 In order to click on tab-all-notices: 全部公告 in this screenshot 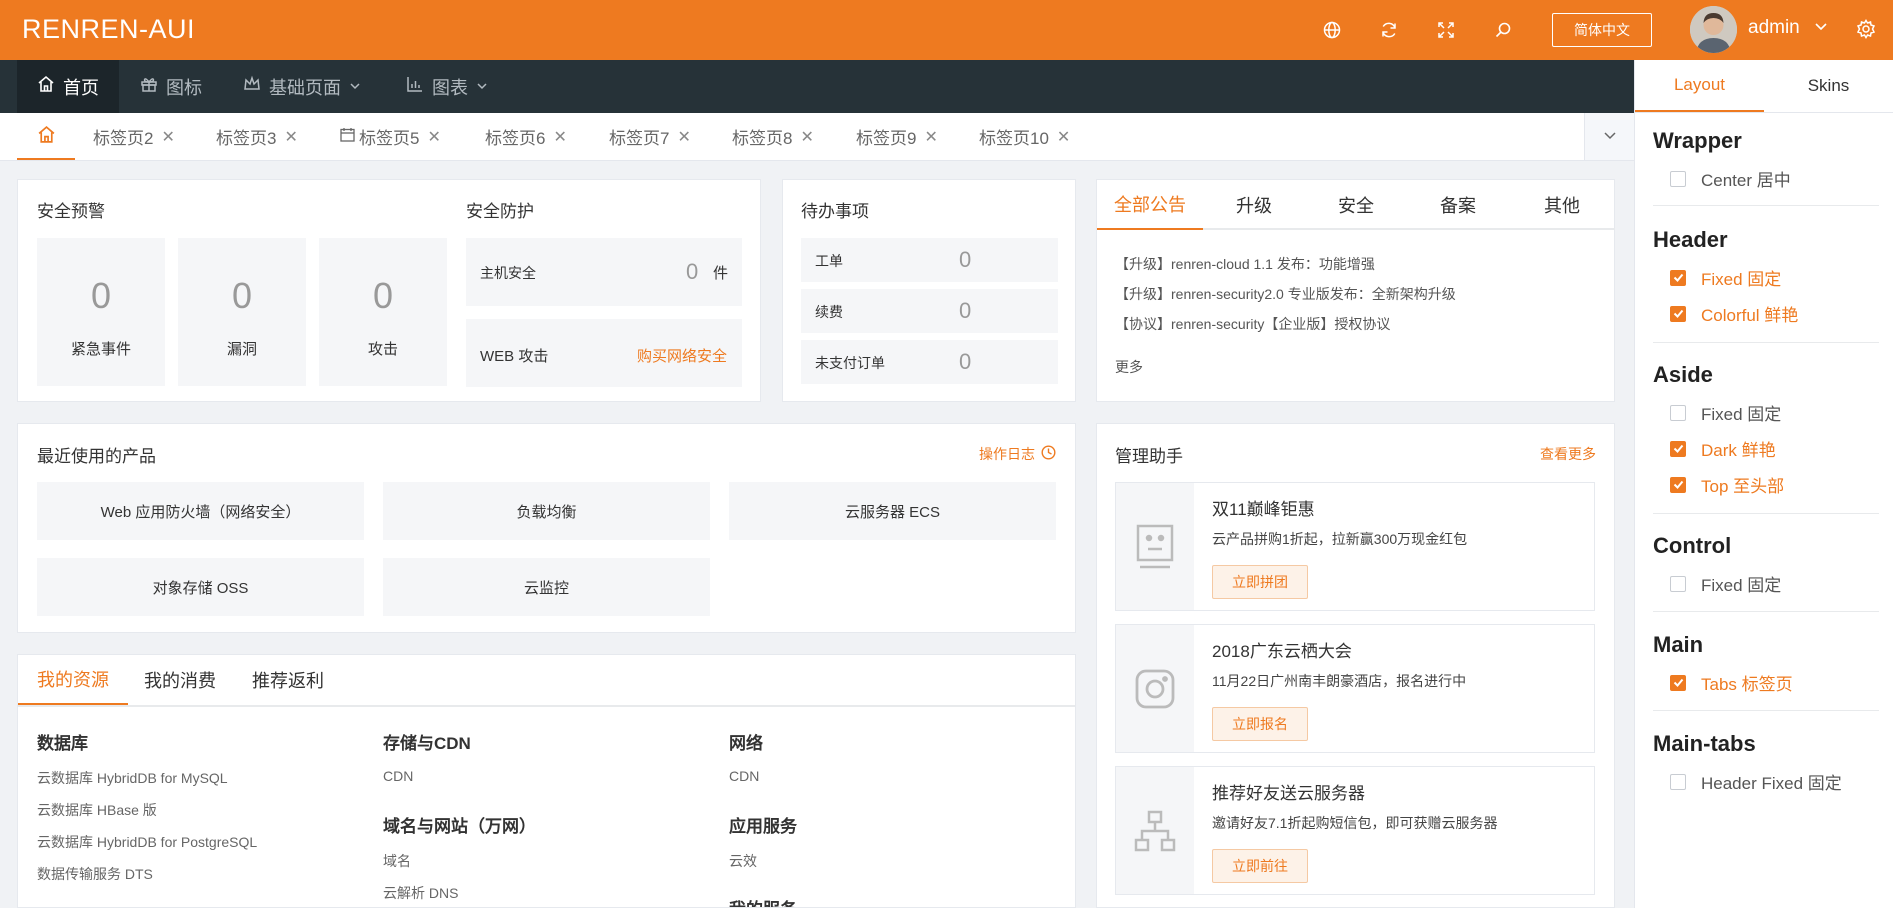, I will do `click(1150, 205)`.